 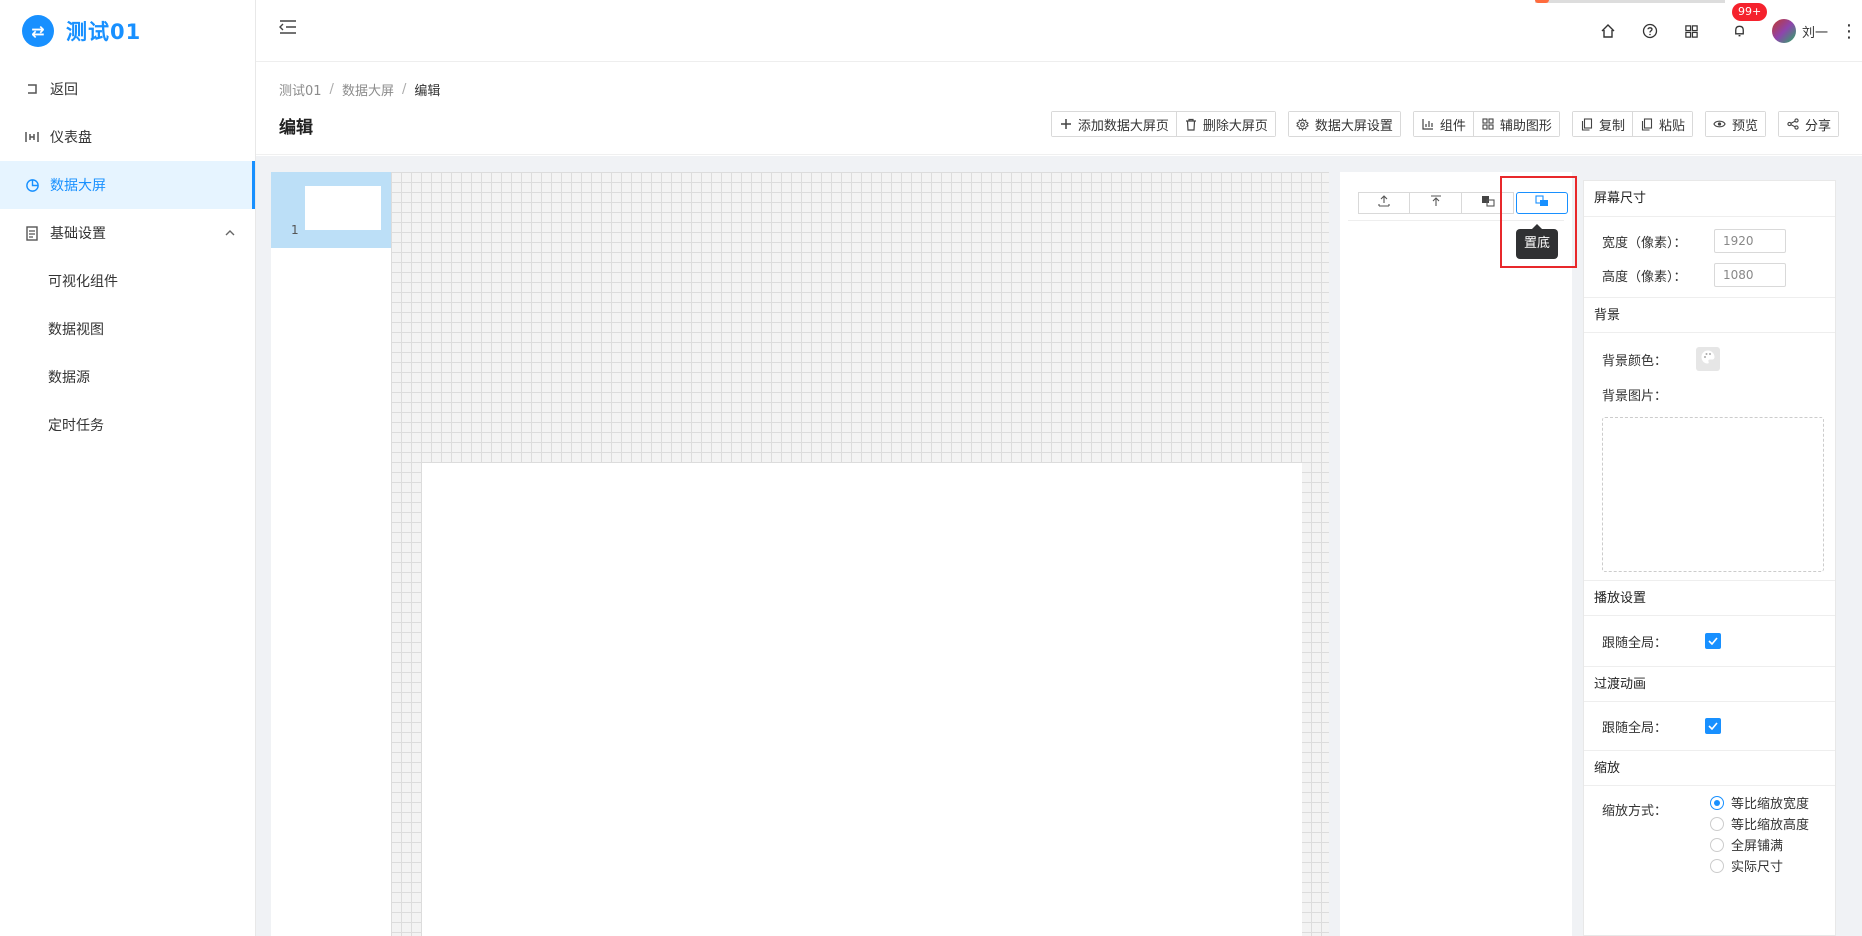 I want to click on pie-chart-icon, so click(x=32, y=185).